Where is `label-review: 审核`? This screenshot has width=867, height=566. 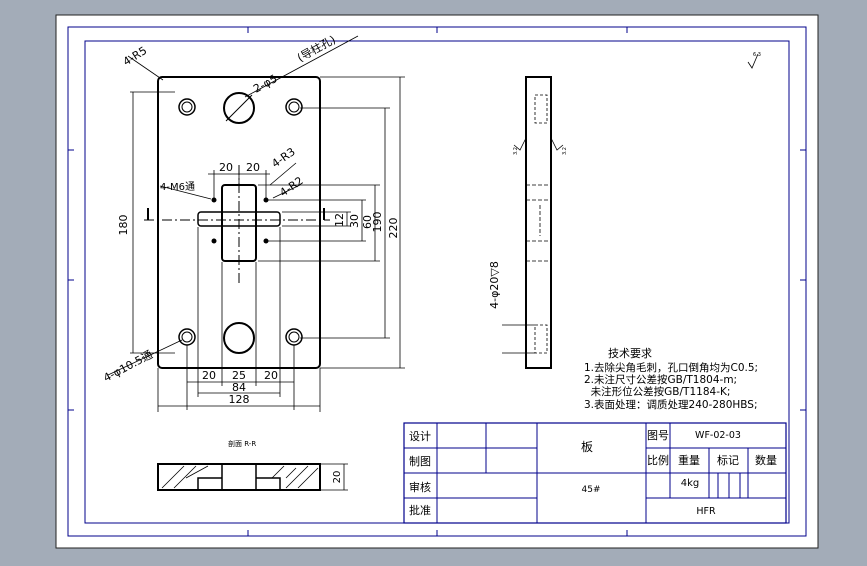
label-review: 审核 is located at coordinates (420, 487).